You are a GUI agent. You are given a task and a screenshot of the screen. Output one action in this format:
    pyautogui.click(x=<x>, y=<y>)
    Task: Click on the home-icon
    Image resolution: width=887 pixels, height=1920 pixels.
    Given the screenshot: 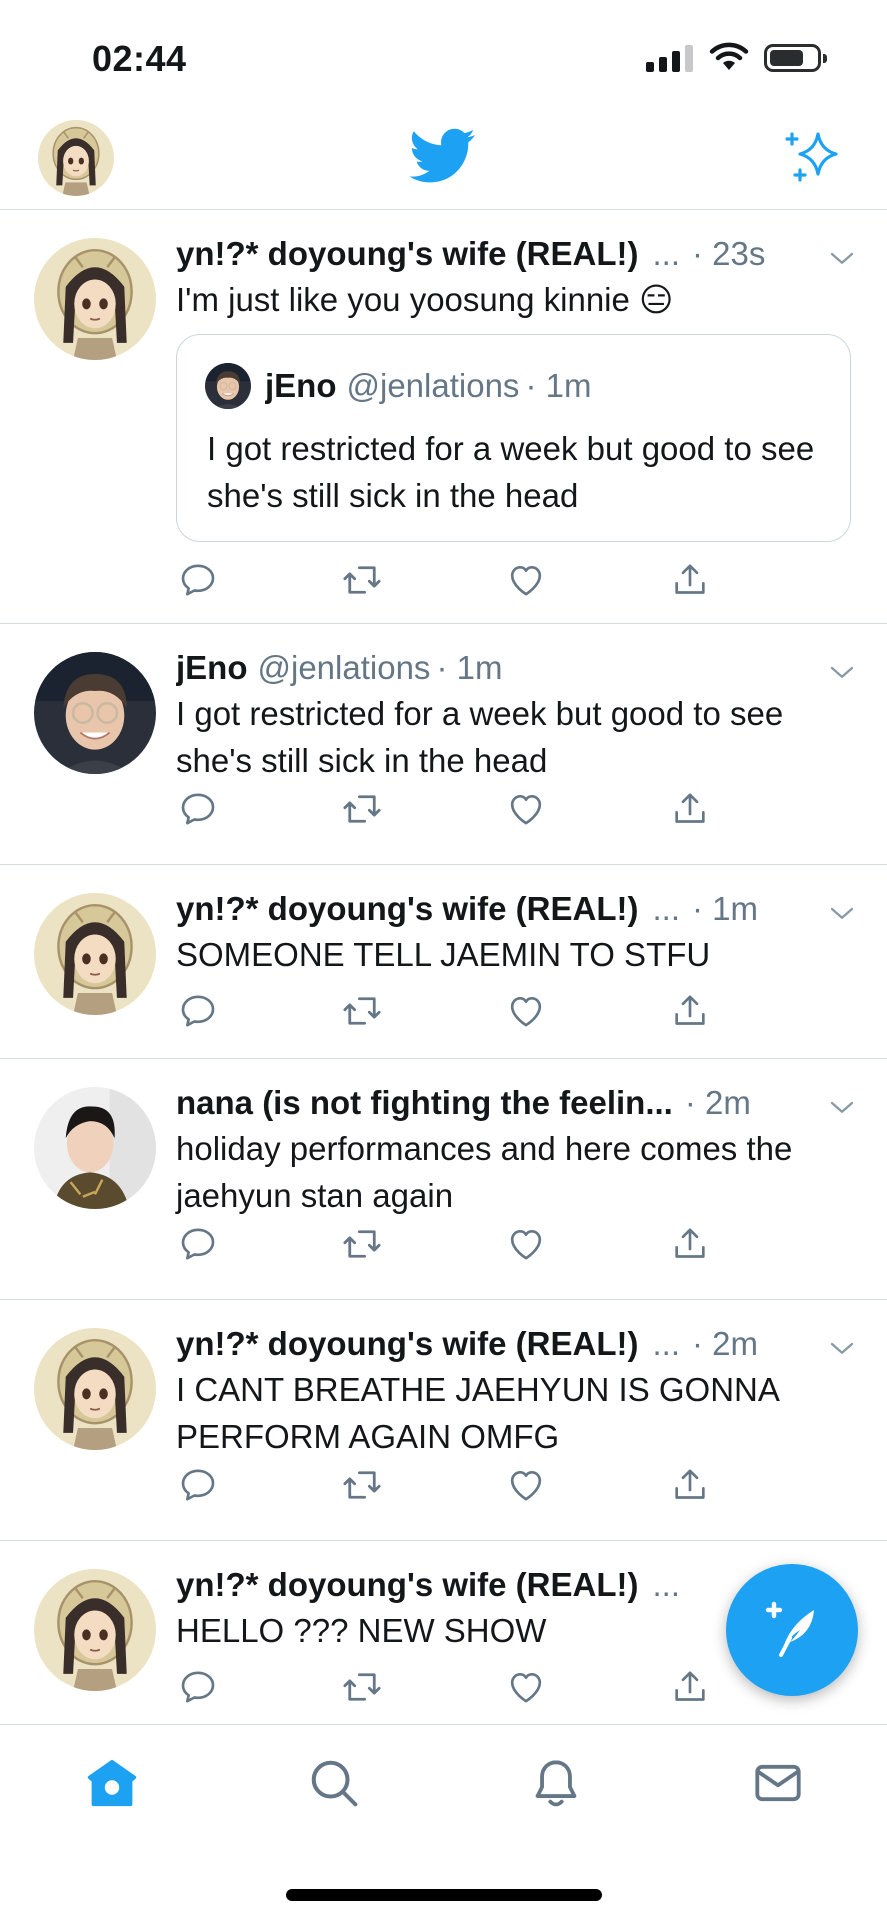 What is the action you would take?
    pyautogui.click(x=112, y=1783)
    